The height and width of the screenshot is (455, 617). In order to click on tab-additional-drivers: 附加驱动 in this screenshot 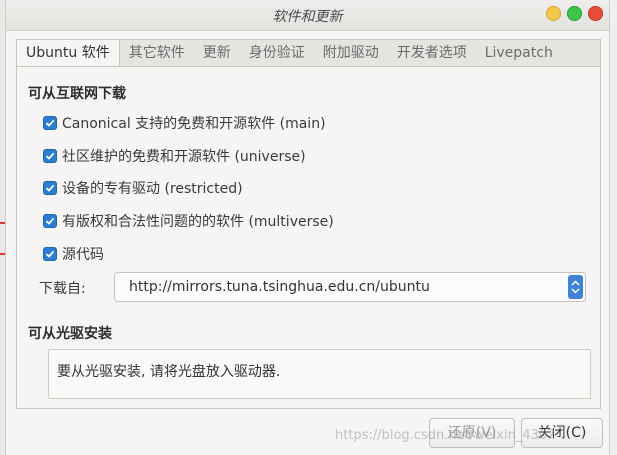, I will do `click(351, 53)`.